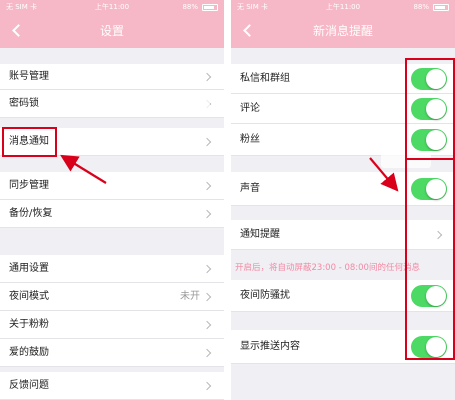 The height and width of the screenshot is (400, 455). Describe the element at coordinates (29, 296) in the screenshot. I see `settings-item-label: 夜间模式` at that location.